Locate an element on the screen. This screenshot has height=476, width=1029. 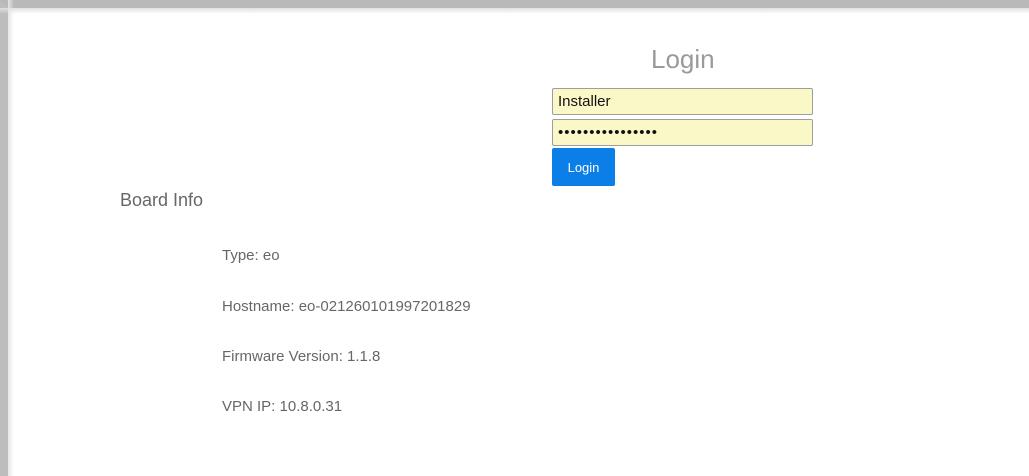
board-info-hostname: Hostname: eo-021260101997201829 is located at coordinates (346, 306).